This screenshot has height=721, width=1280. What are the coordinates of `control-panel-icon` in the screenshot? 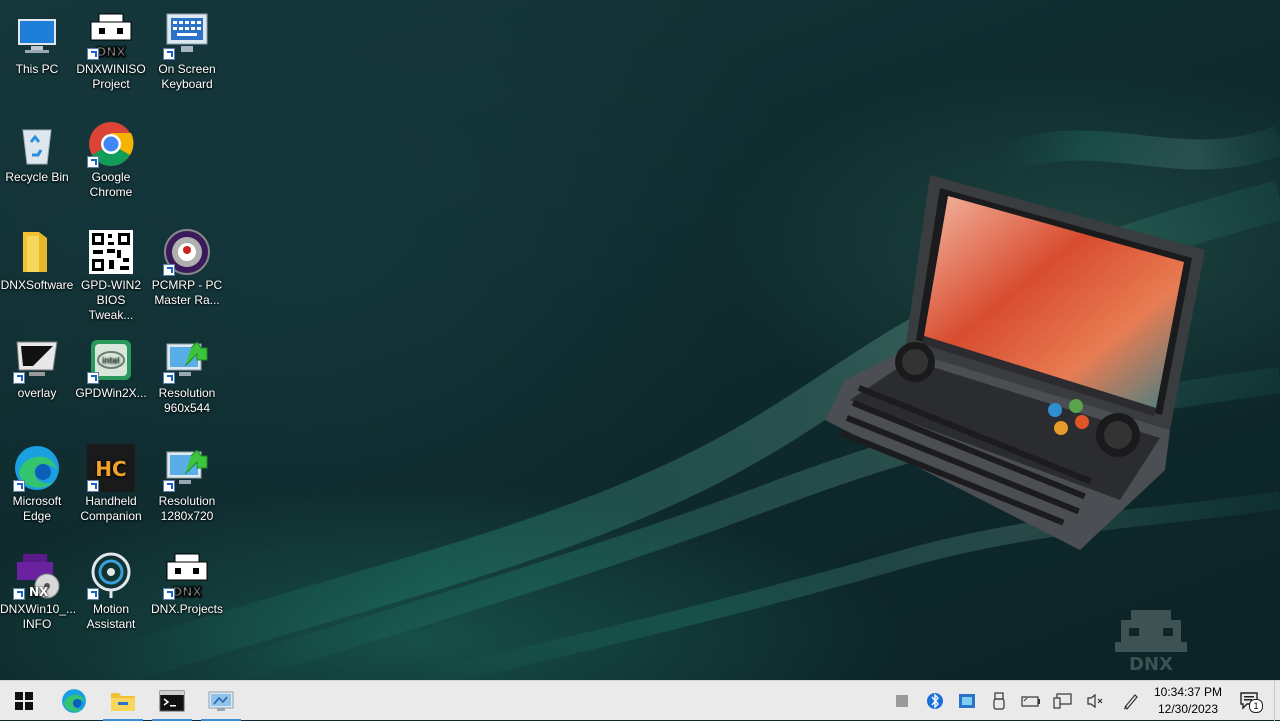 It's located at (221, 701).